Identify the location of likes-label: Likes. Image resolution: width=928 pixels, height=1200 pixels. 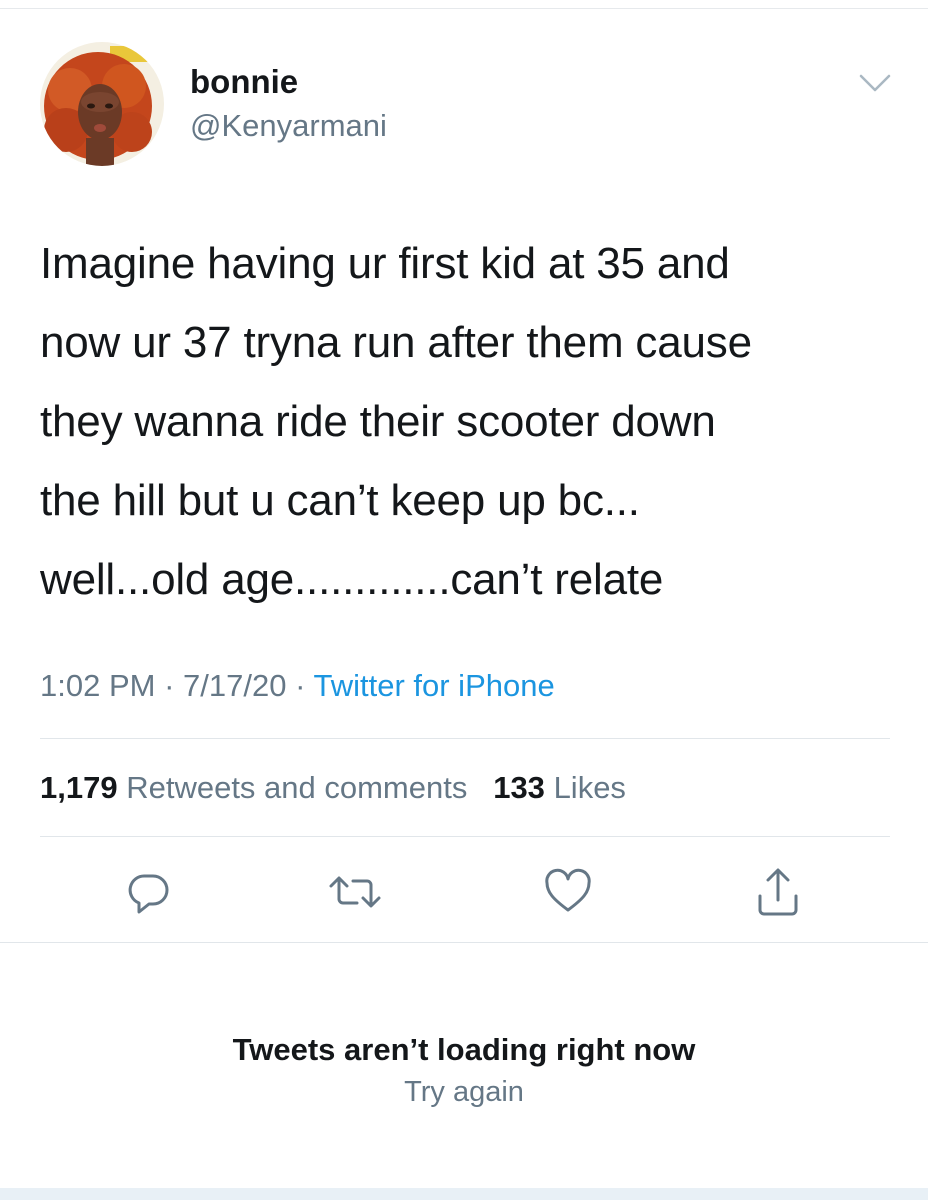
(590, 787).